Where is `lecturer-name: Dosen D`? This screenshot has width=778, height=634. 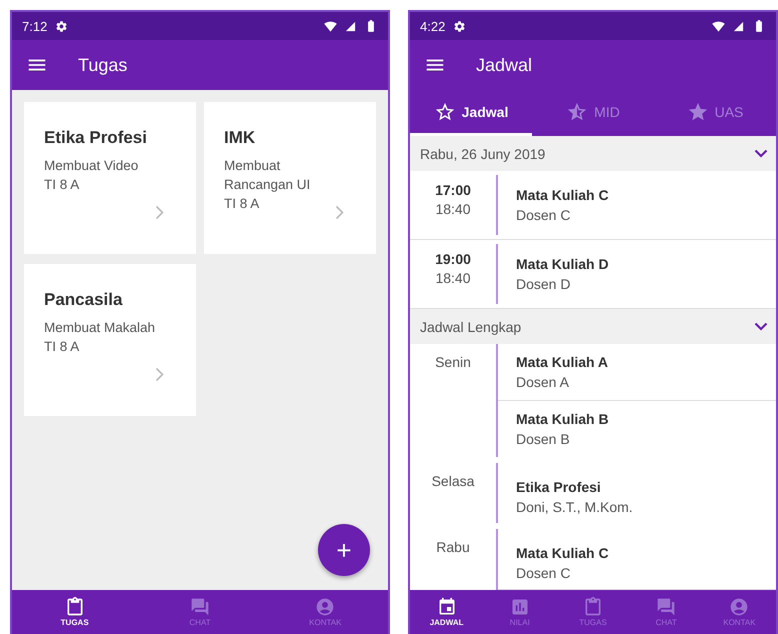 lecturer-name: Dosen D is located at coordinates (544, 284).